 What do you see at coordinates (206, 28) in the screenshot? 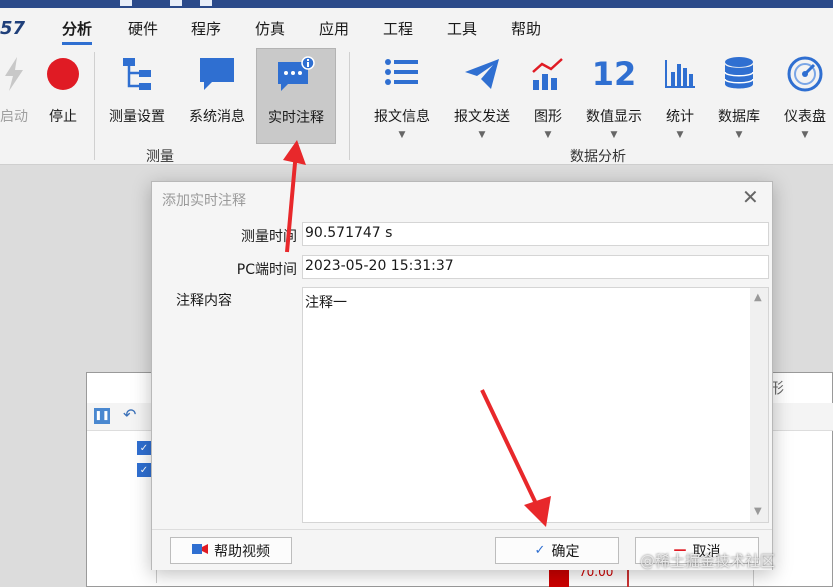
I see `tab-program: 程序` at bounding box center [206, 28].